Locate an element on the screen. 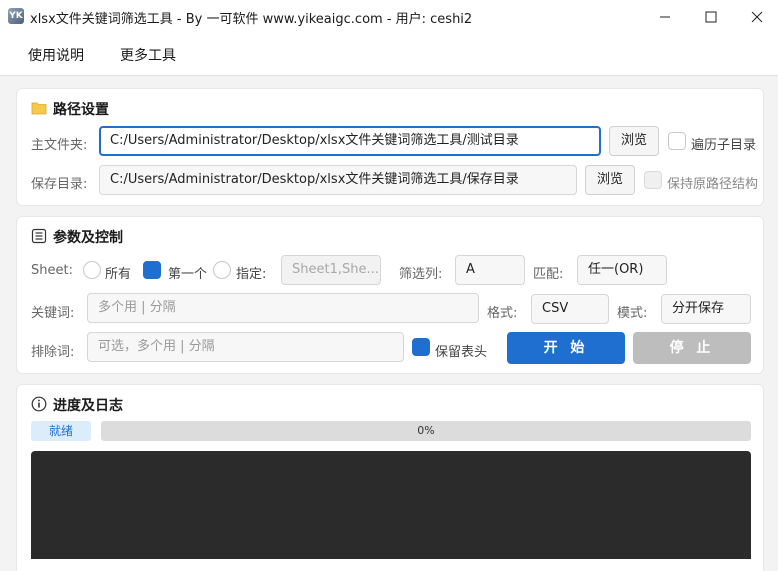 This screenshot has width=778, height=571. browse-save-dir-button: 浏览 is located at coordinates (610, 180).